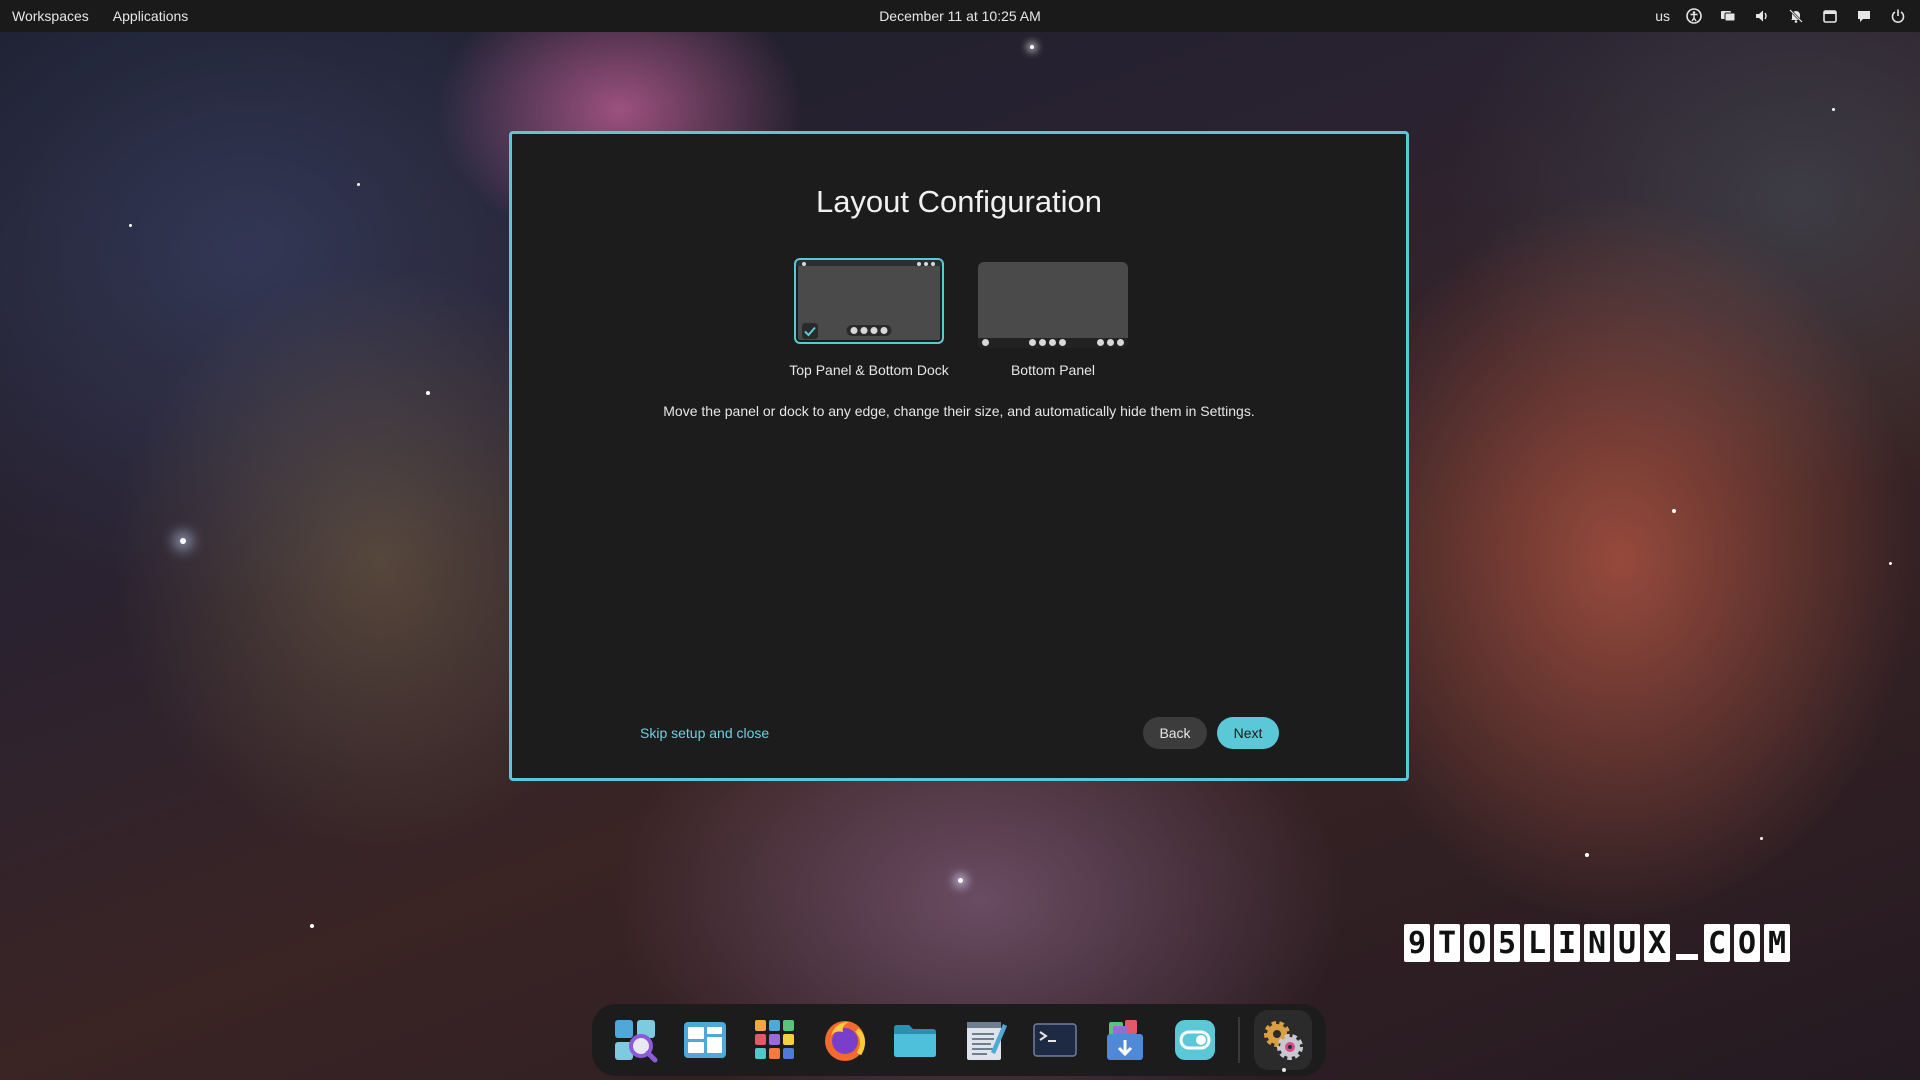 This screenshot has width=1920, height=1080. Describe the element at coordinates (985, 1040) in the screenshot. I see `text-editor-icon` at that location.